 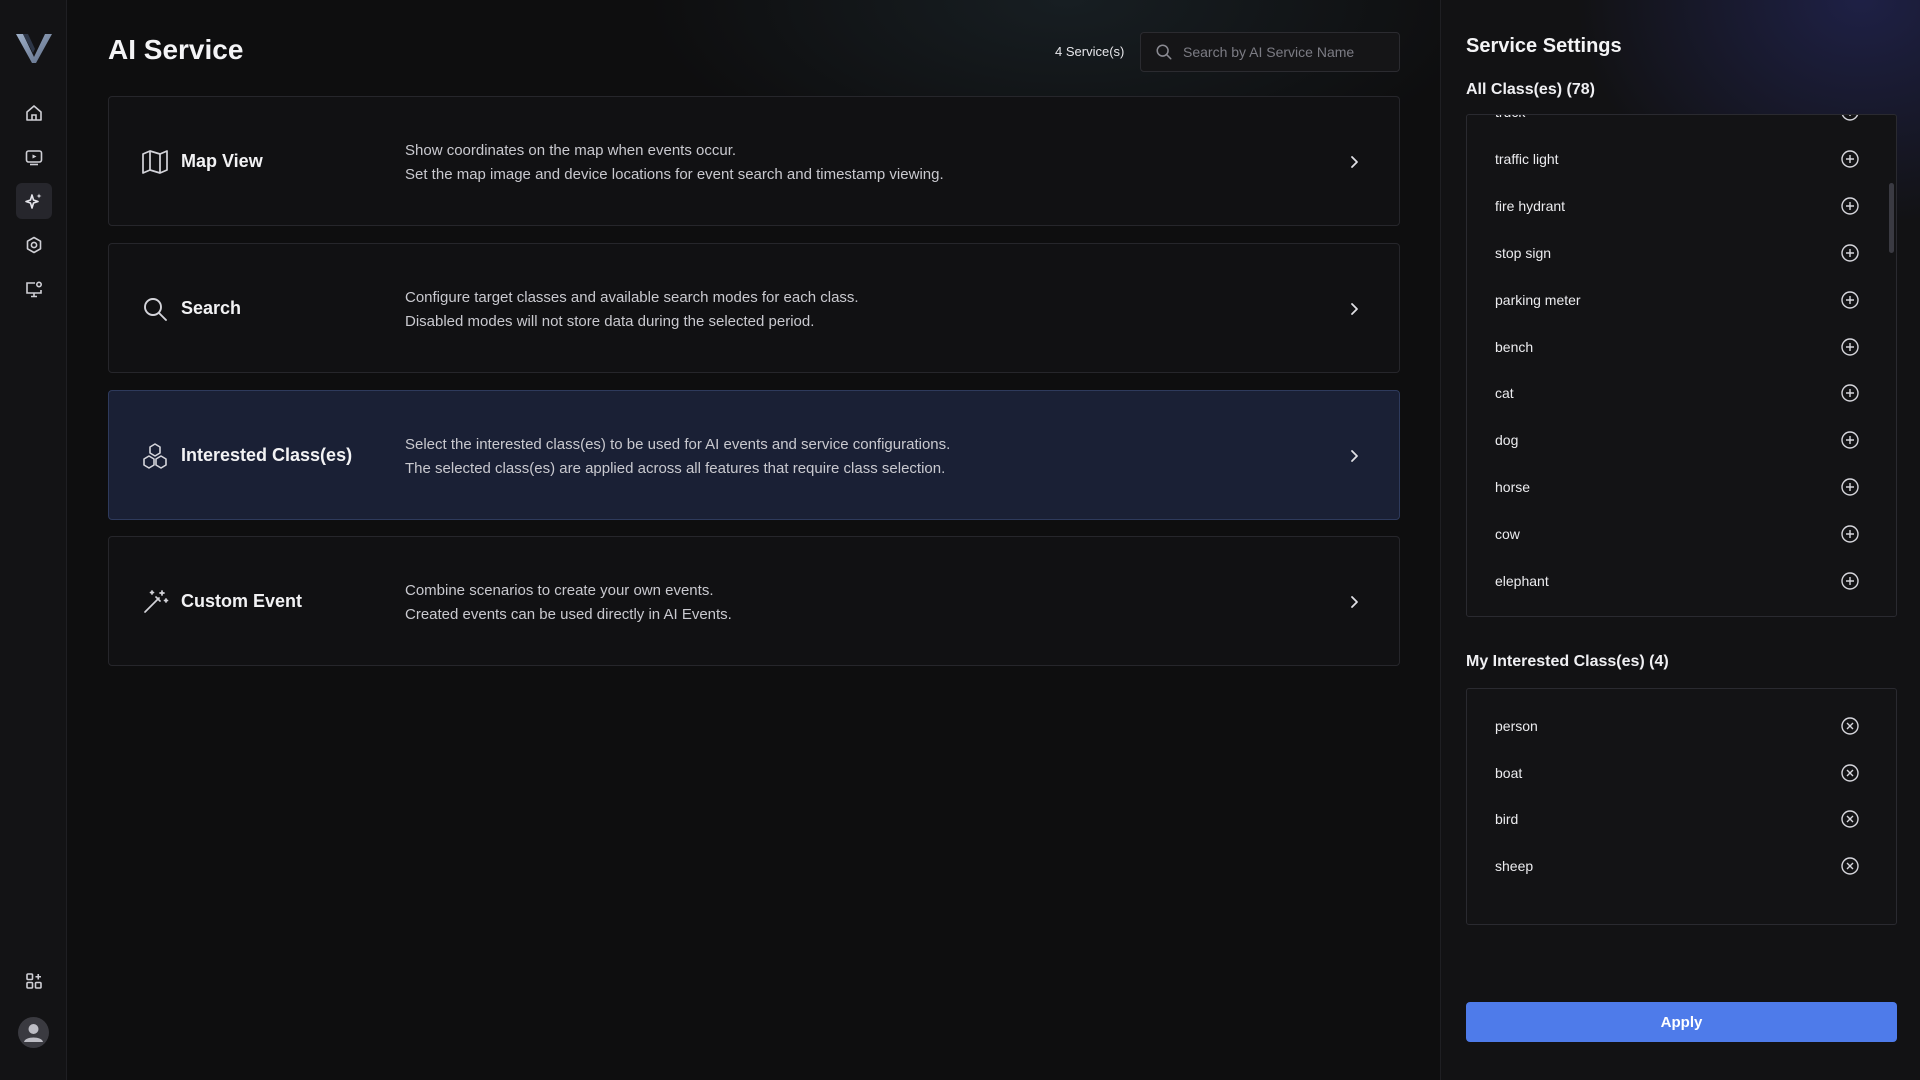 What do you see at coordinates (1530, 205) in the screenshot?
I see `class-label: fire hydrant` at bounding box center [1530, 205].